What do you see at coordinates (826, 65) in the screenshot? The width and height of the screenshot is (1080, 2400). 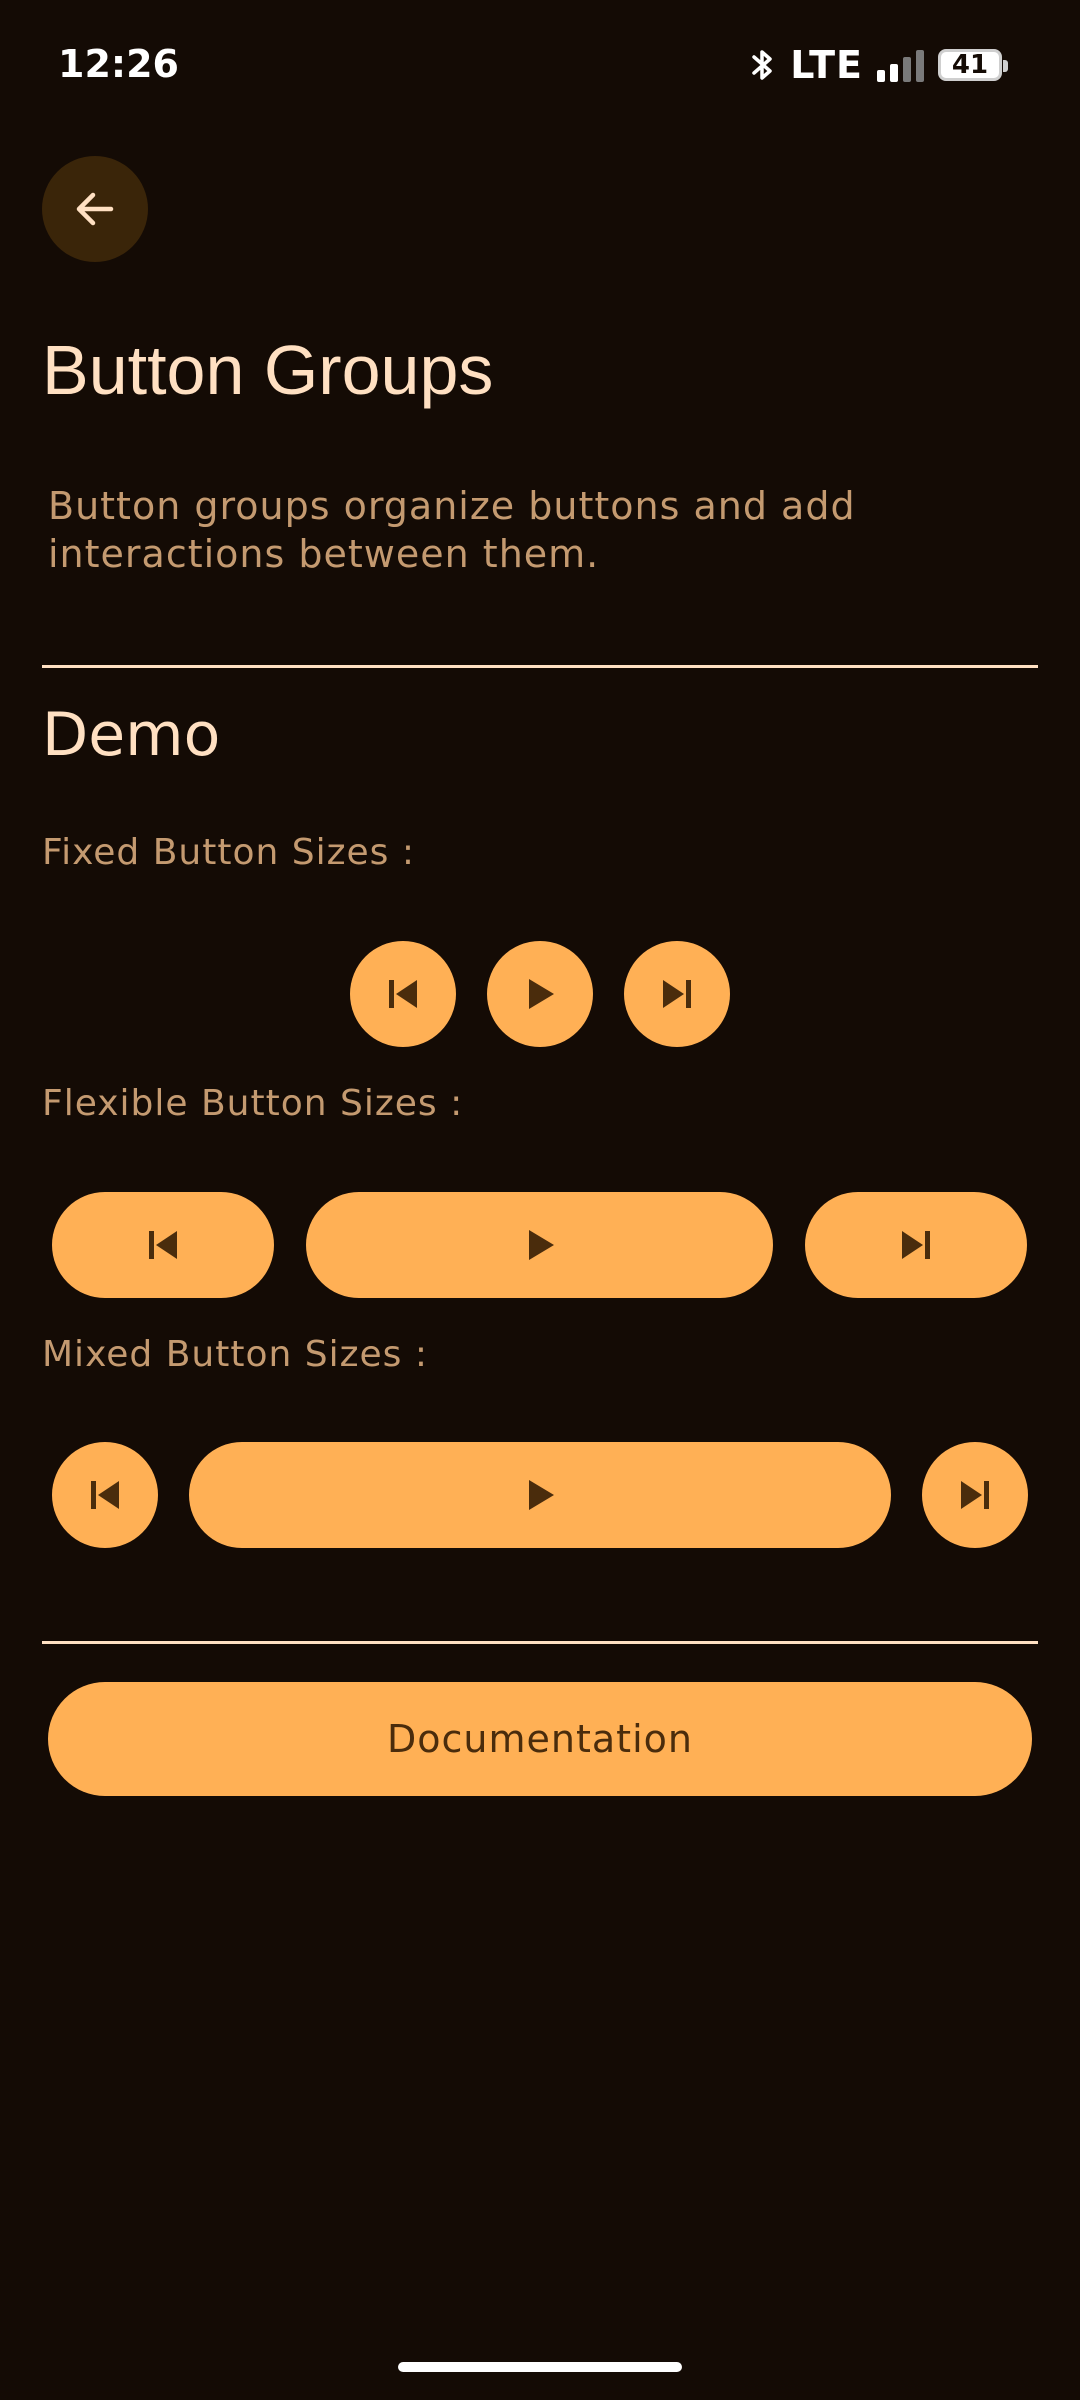 I see `network-type: LTE` at bounding box center [826, 65].